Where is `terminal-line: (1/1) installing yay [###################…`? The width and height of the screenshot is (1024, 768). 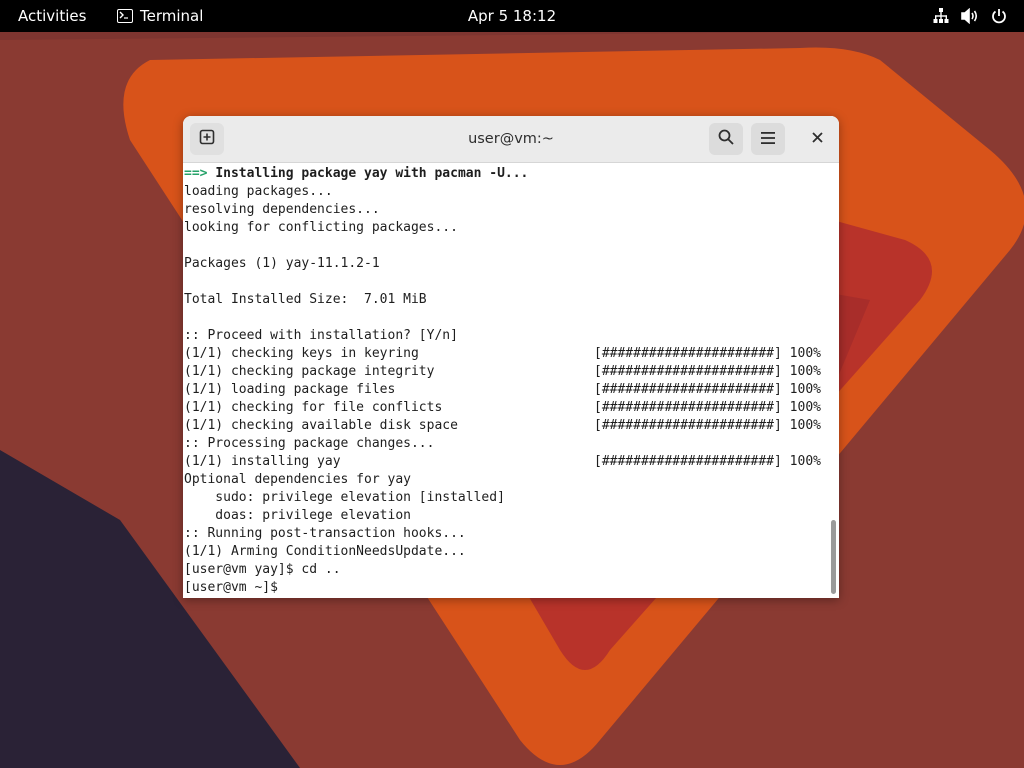
terminal-line: (1/1) installing yay [###################… is located at coordinates (502, 462).